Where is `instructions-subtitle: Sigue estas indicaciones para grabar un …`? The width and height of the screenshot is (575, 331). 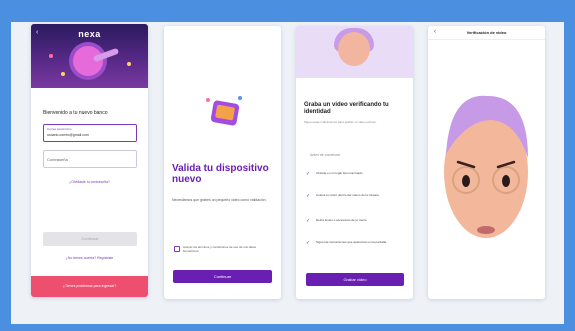 instructions-subtitle: Sigue estas indicaciones para grabar un … is located at coordinates (340, 122).